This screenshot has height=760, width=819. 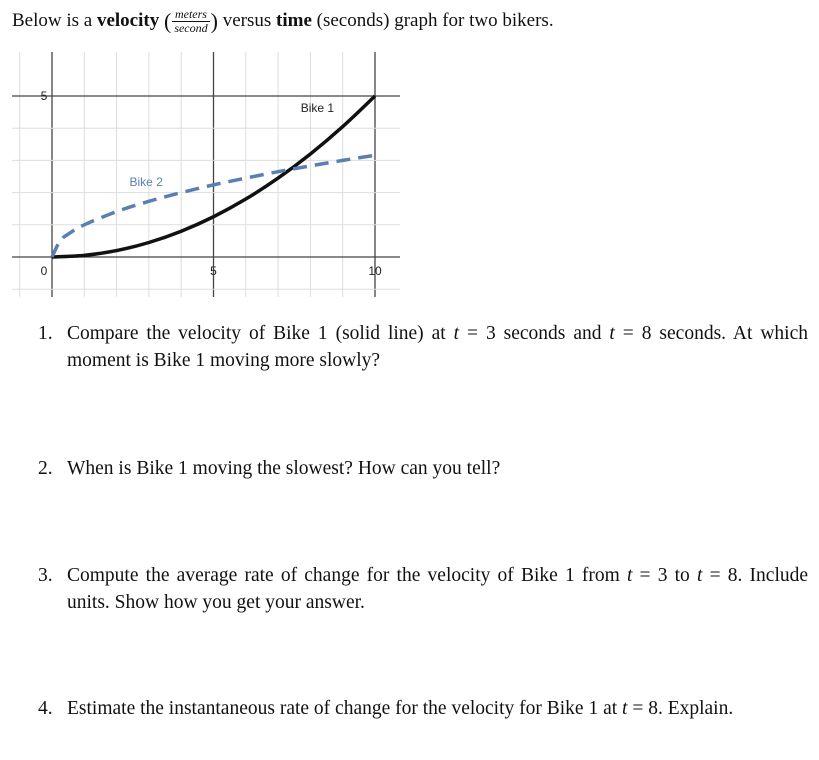 I want to click on series-label-bike-1: Bike 1, so click(x=318, y=108).